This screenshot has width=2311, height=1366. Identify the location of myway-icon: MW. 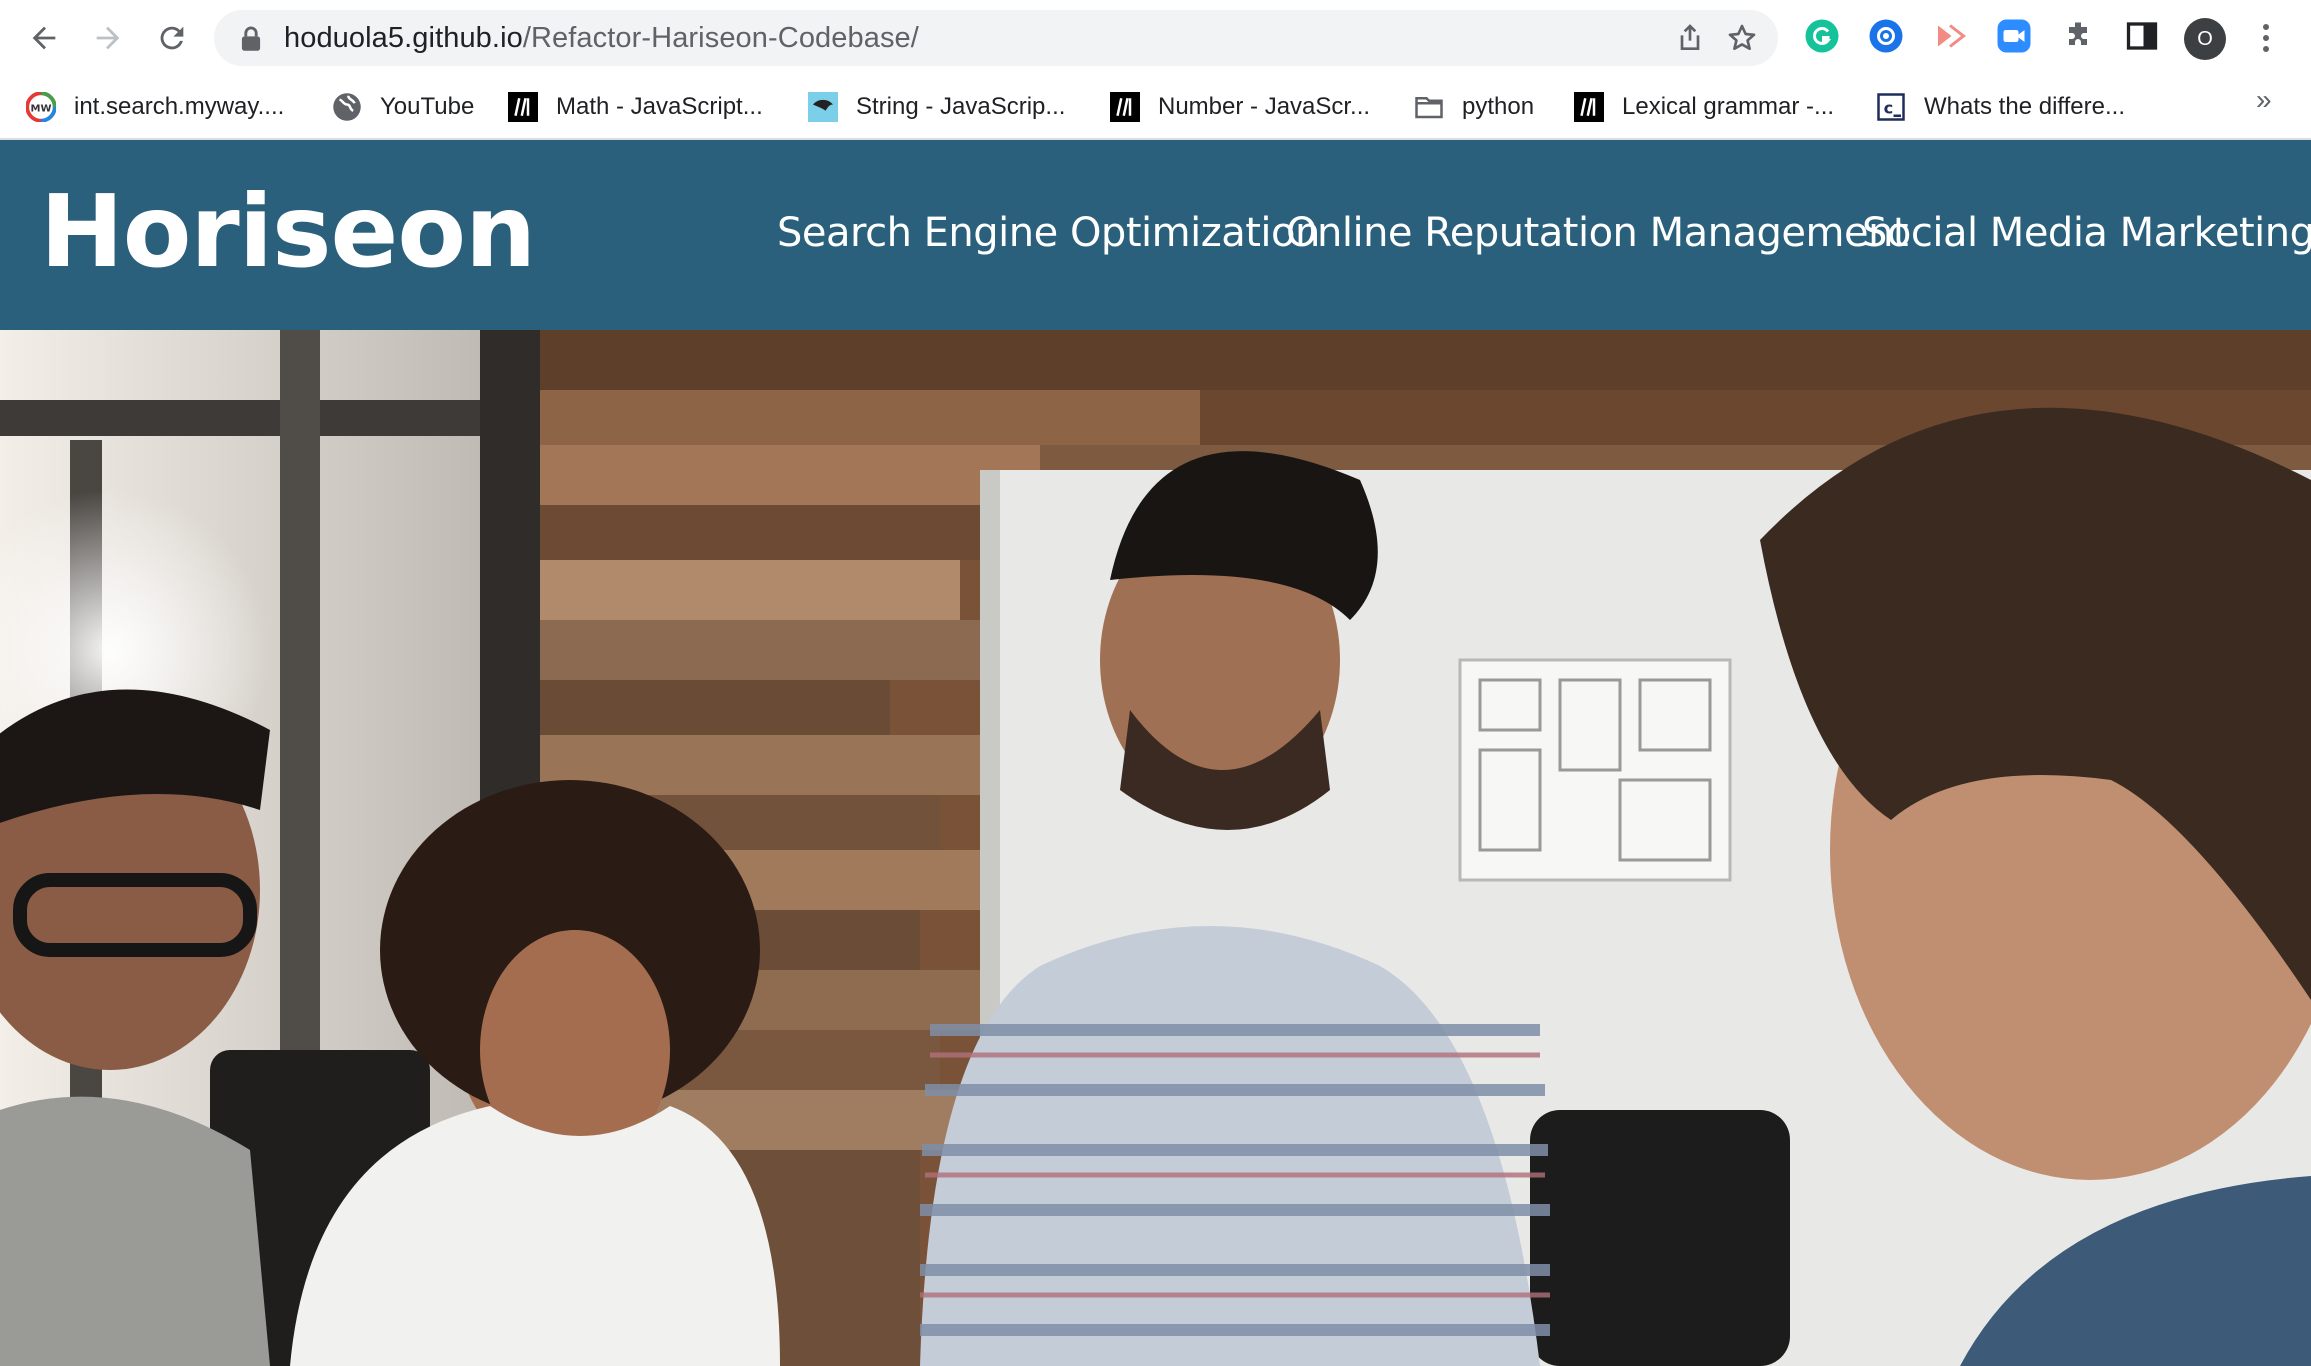
(41, 107).